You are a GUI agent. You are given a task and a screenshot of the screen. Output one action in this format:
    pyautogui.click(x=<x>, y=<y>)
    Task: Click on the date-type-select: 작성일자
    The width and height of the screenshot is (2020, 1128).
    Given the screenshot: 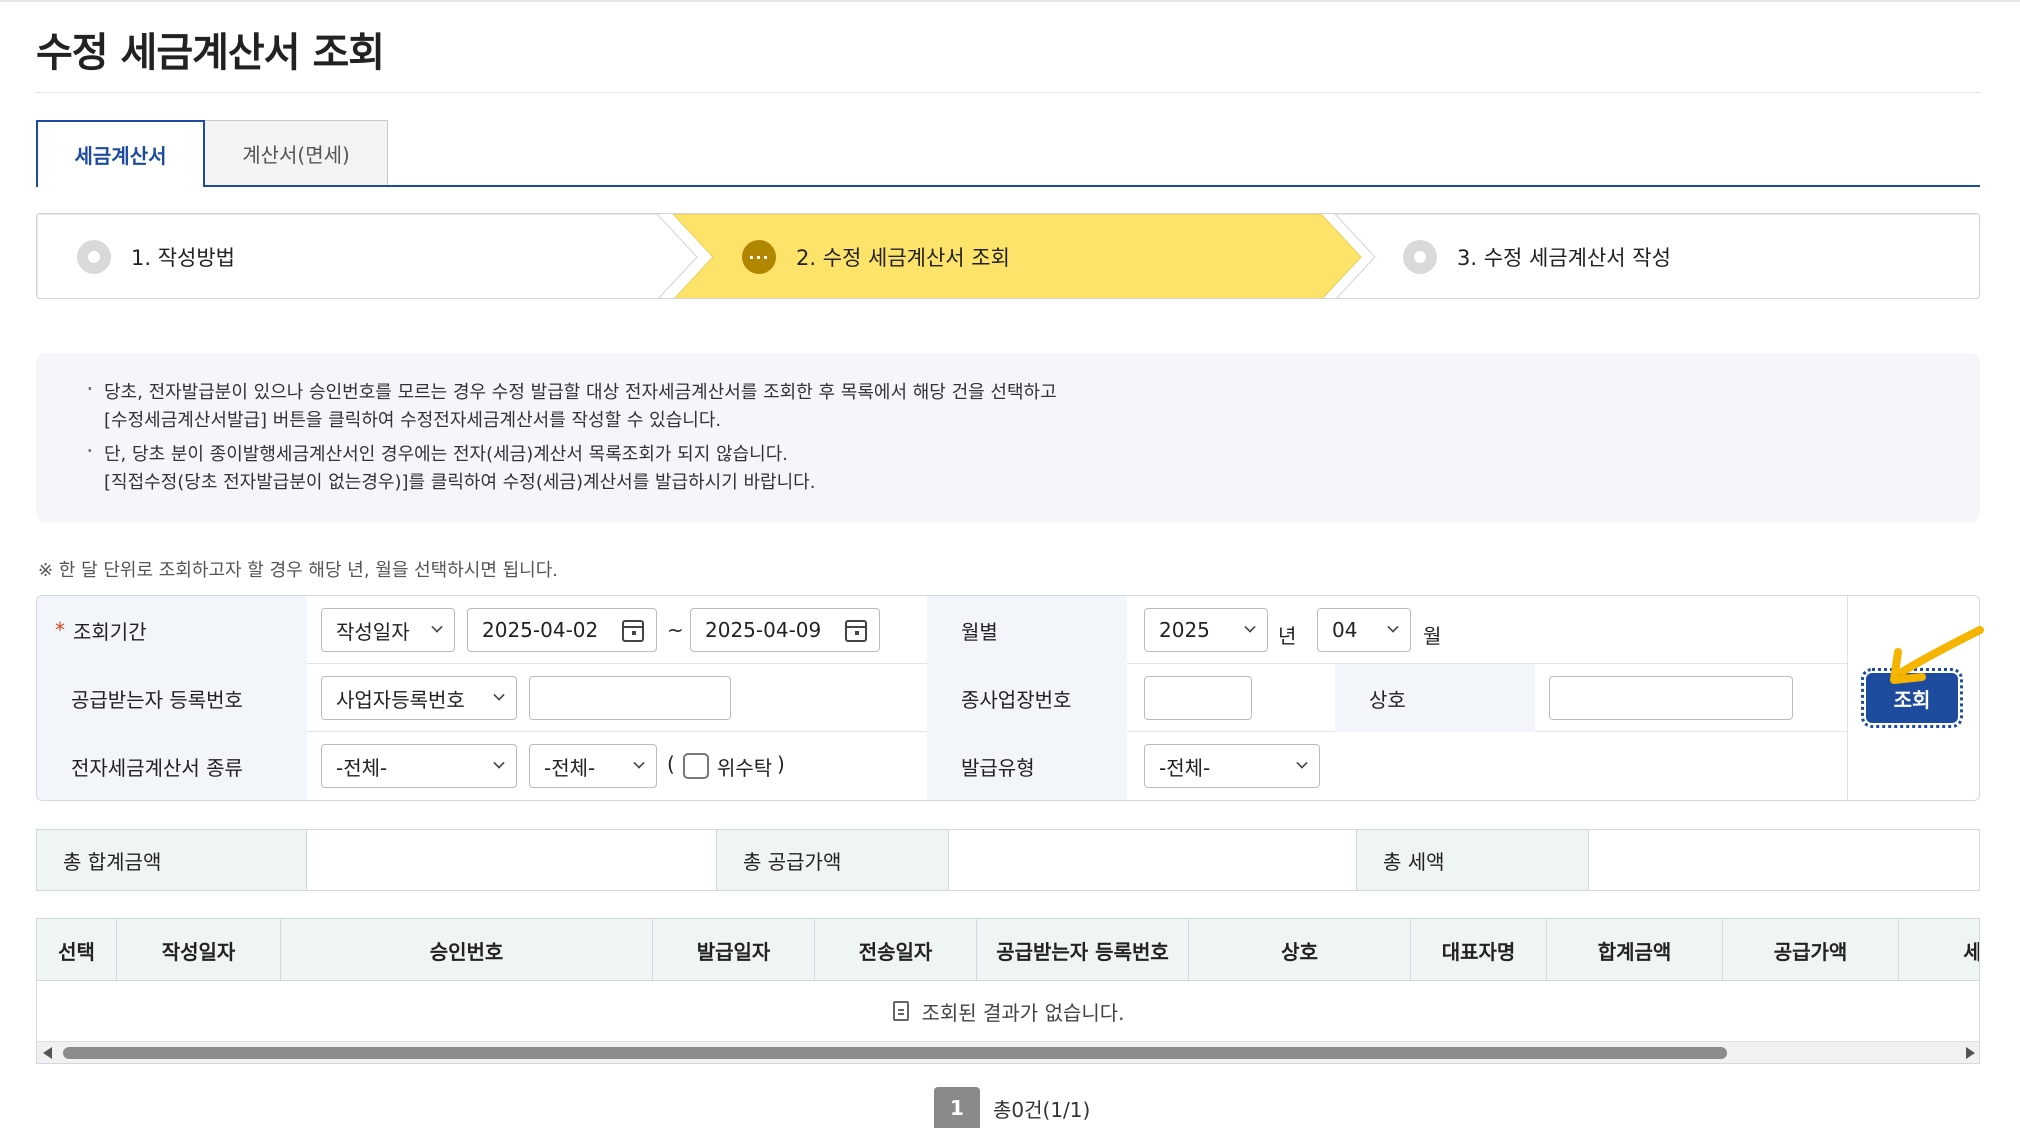 What is the action you would take?
    pyautogui.click(x=388, y=630)
    